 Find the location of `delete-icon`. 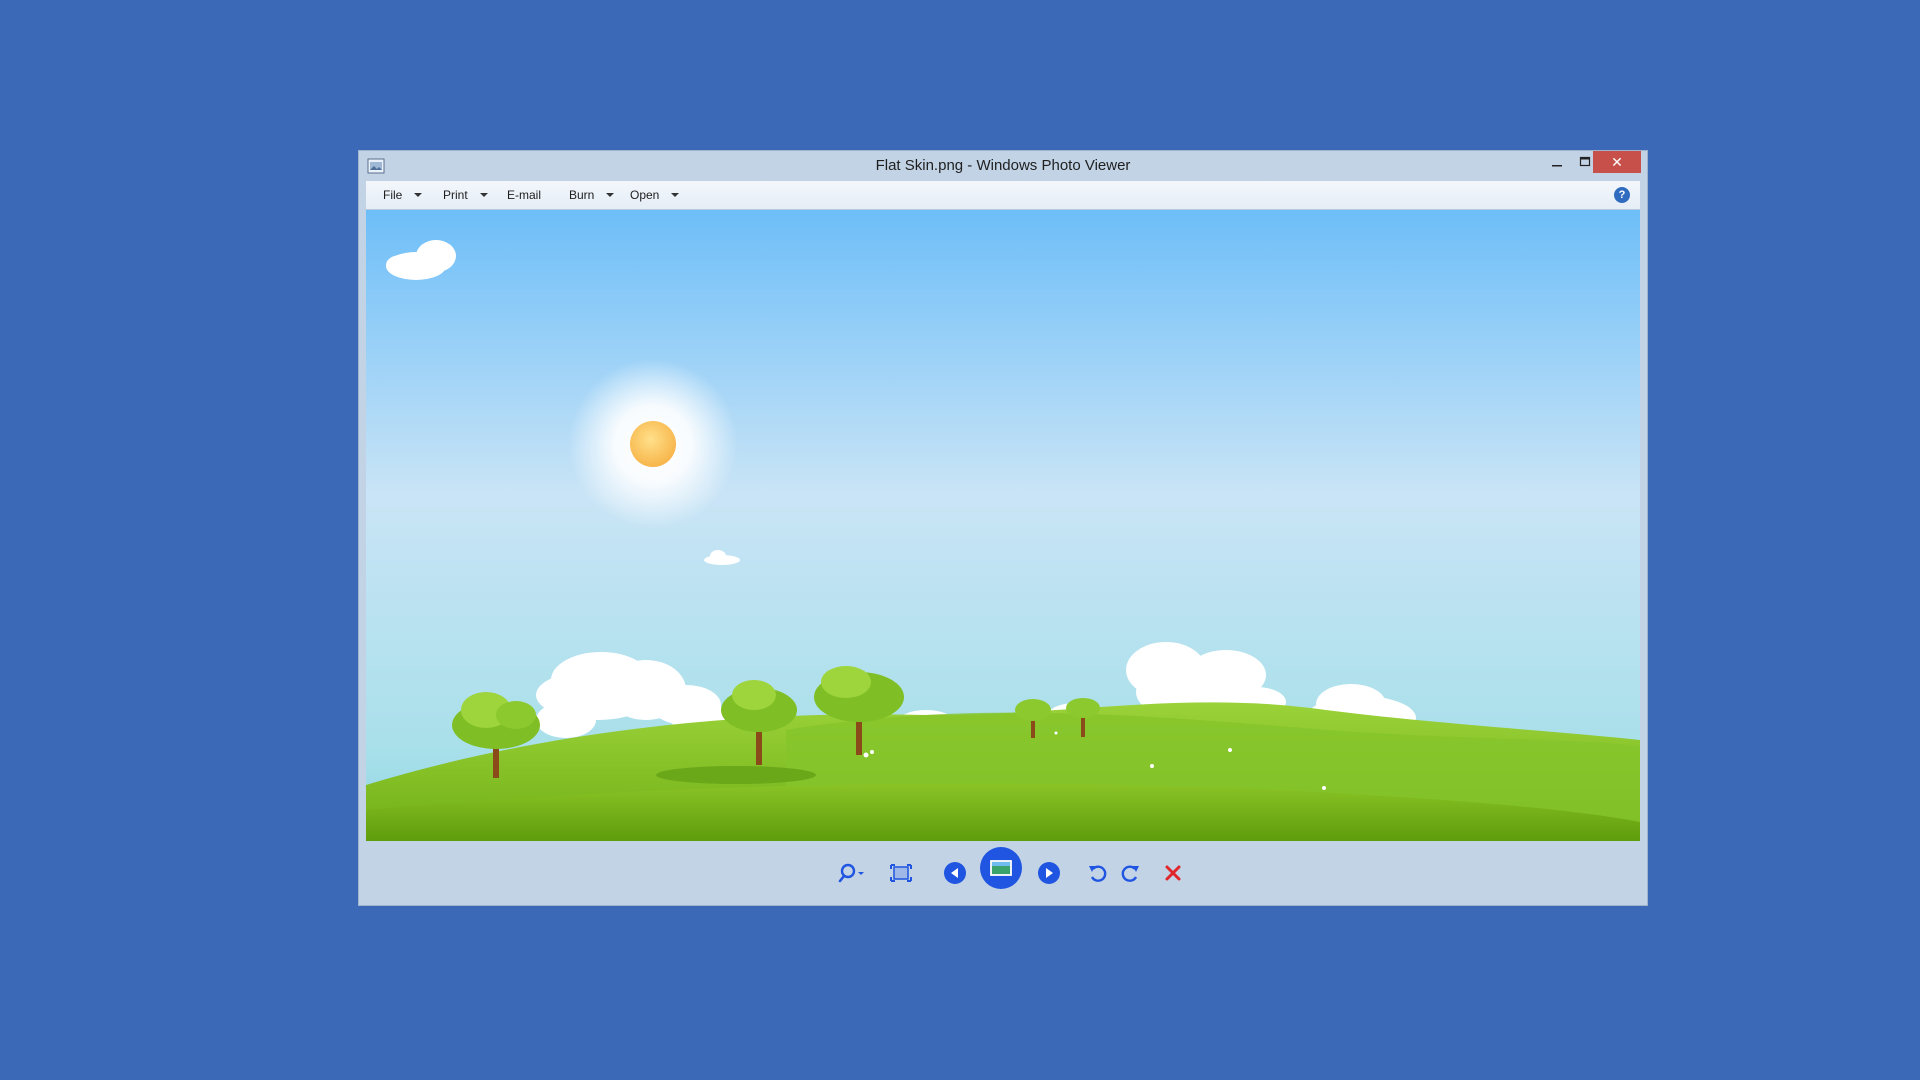

delete-icon is located at coordinates (1173, 873).